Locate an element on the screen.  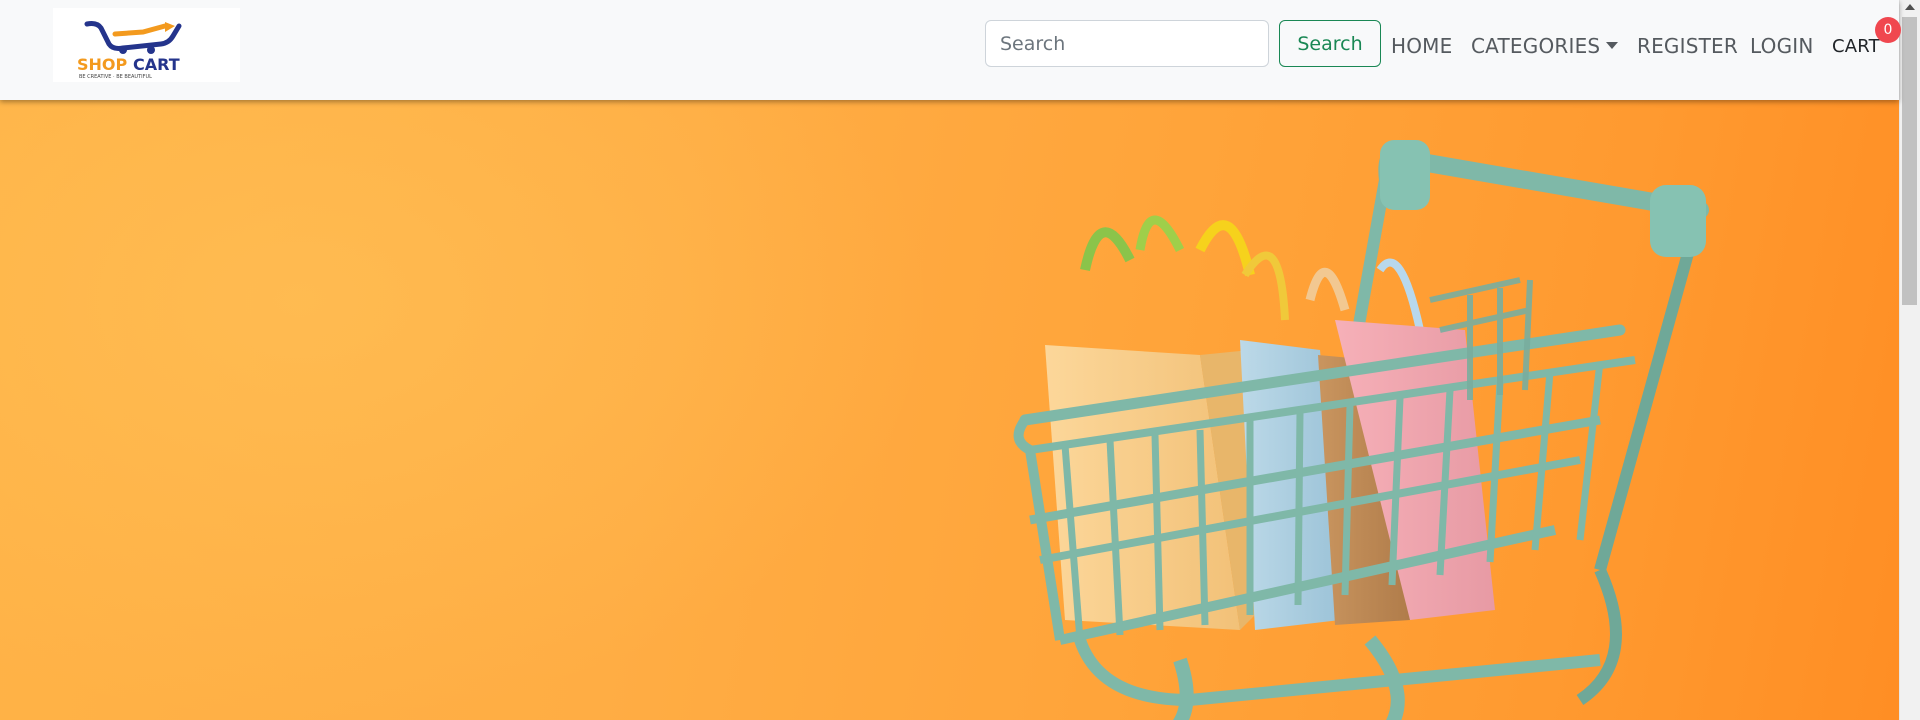
svg-text: BE CREATIVE · BE BEAUTIFUL is located at coordinates (115, 77).